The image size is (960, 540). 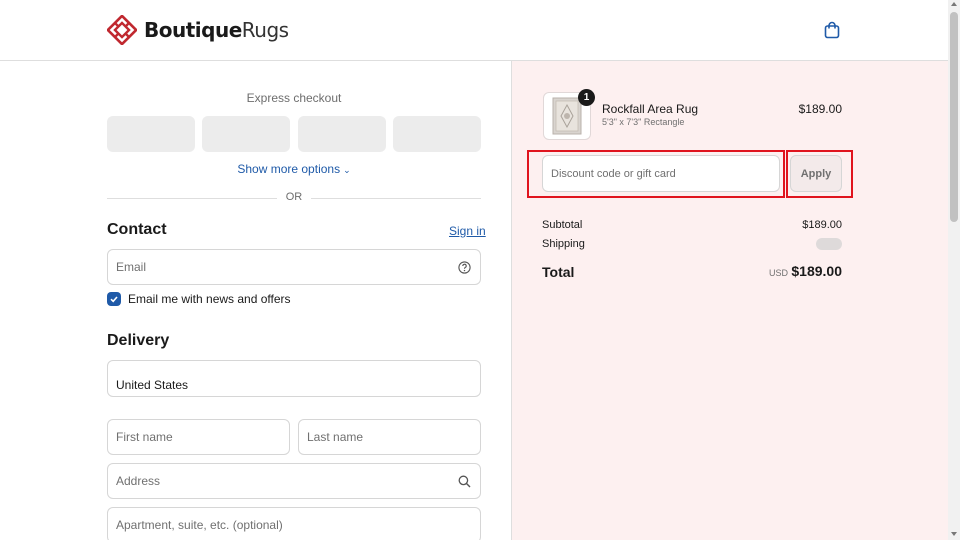 What do you see at coordinates (954, 534) in the screenshot?
I see `scroll-down-arrow-icon` at bounding box center [954, 534].